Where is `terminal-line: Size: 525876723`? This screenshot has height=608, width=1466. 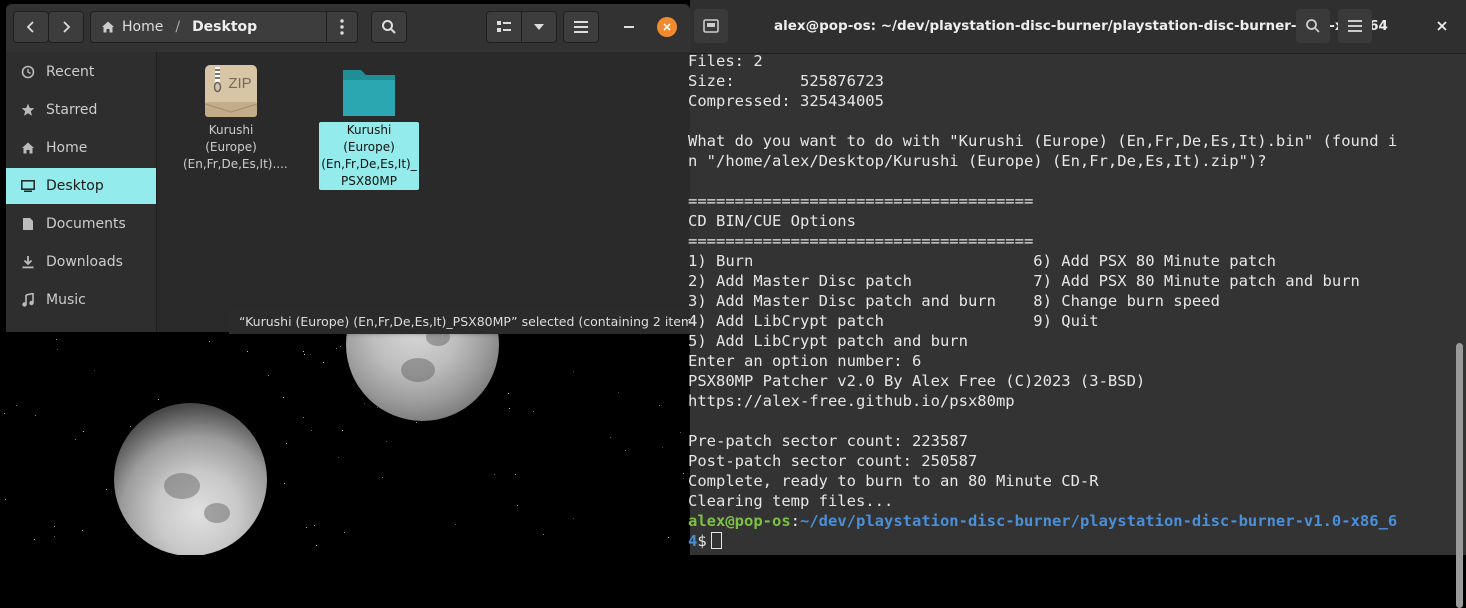
terminal-line: Size: 525876723 is located at coordinates (786, 81).